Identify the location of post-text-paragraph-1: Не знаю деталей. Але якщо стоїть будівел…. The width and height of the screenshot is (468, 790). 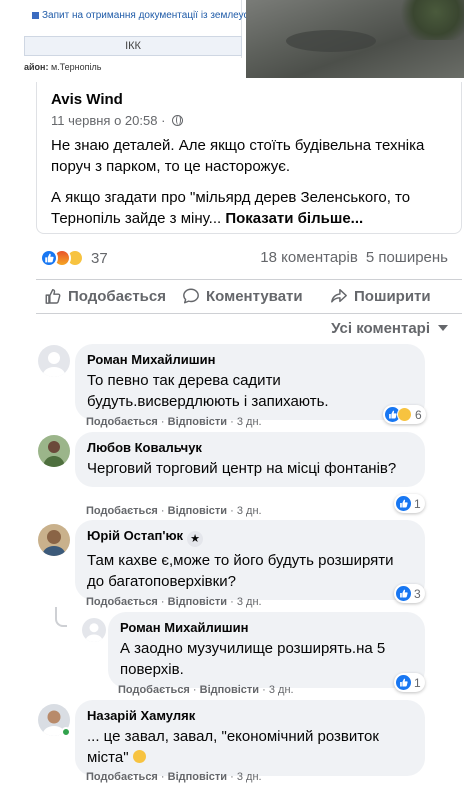
(238, 156).